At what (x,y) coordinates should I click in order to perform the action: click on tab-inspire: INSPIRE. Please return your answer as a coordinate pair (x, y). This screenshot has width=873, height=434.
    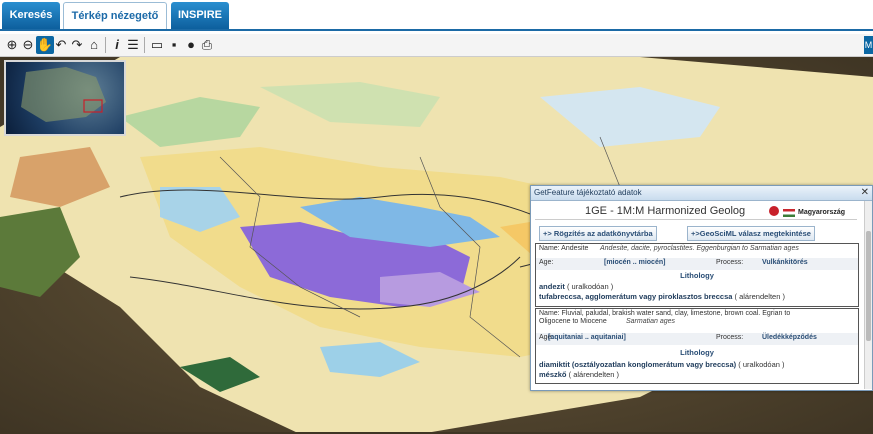
    Looking at the image, I should click on (200, 15).